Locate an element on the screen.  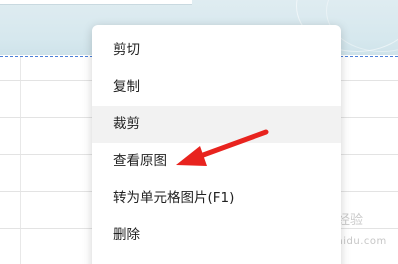
formula-input is located at coordinates (96, 2).